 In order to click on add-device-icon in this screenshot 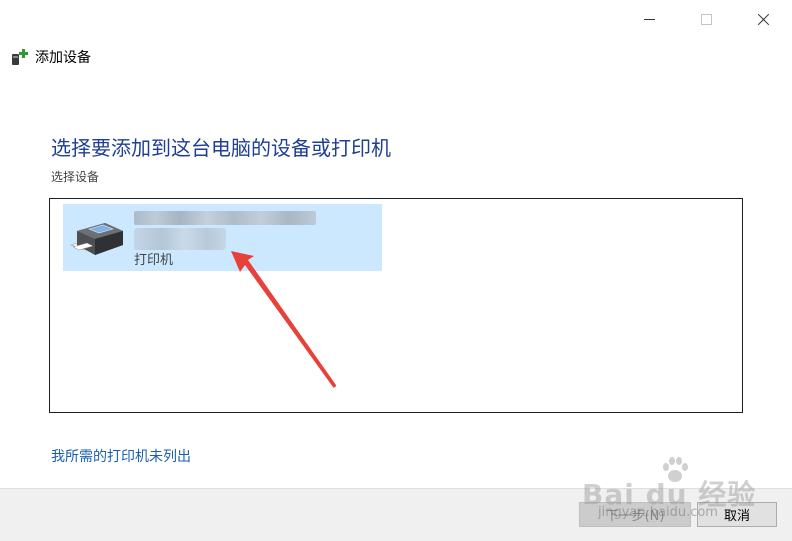, I will do `click(20, 57)`.